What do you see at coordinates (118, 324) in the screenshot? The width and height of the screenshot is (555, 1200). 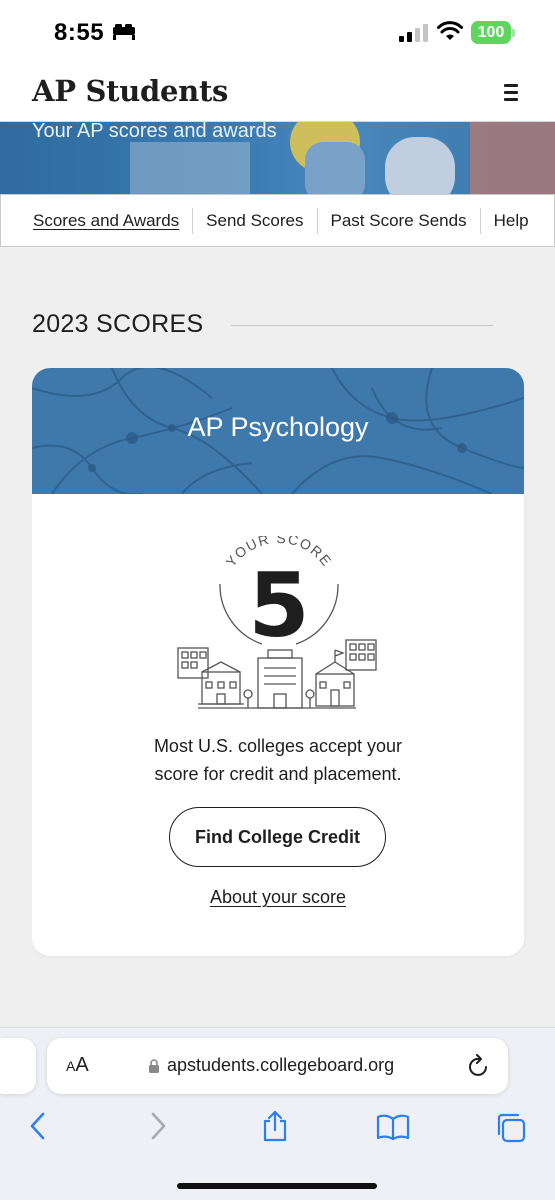 I see `section-title: 2023 SCORES` at bounding box center [118, 324].